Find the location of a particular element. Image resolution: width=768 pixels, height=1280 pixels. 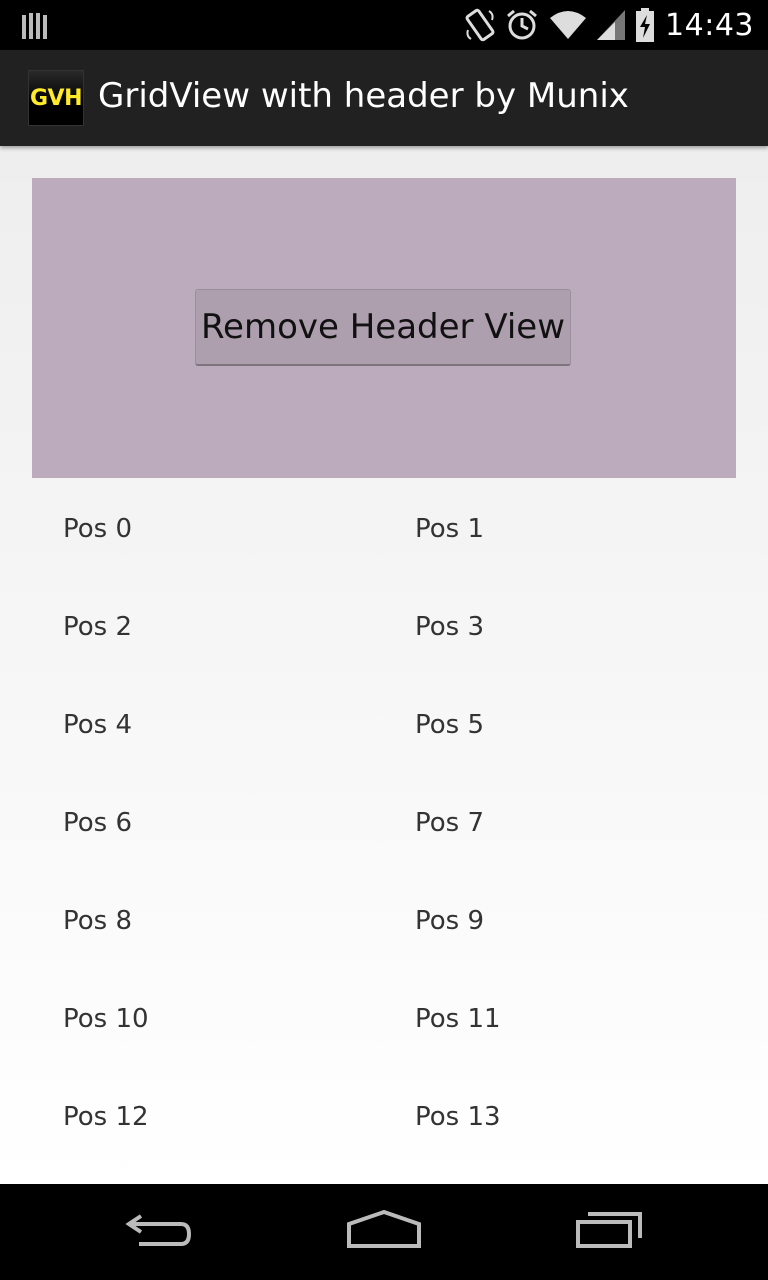

status-time: 14:43 is located at coordinates (709, 25).